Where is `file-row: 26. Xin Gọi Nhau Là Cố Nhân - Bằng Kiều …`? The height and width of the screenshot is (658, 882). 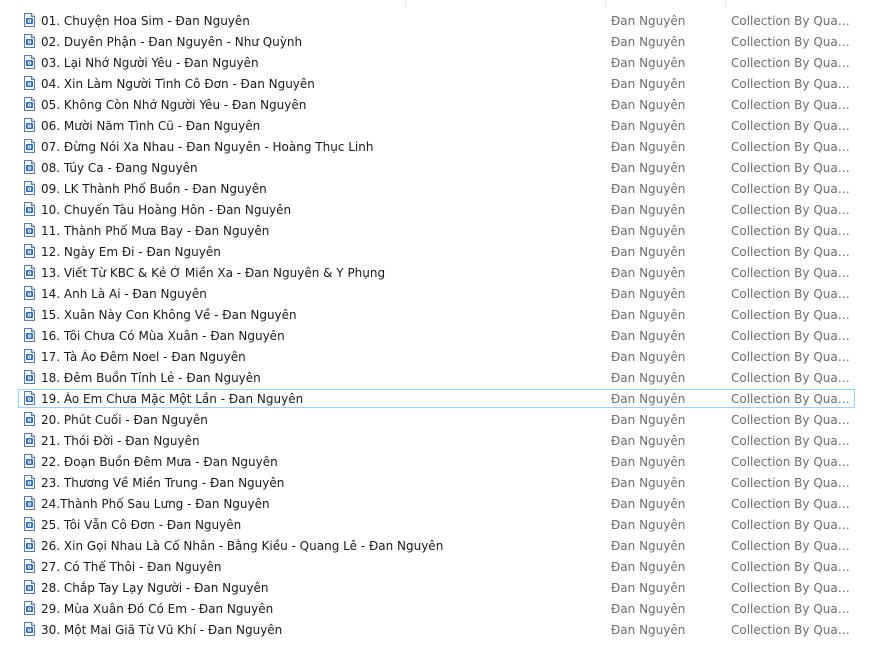 file-row: 26. Xin Gọi Nhau Là Cố Nhân - Bằng Kiều … is located at coordinates (441, 546).